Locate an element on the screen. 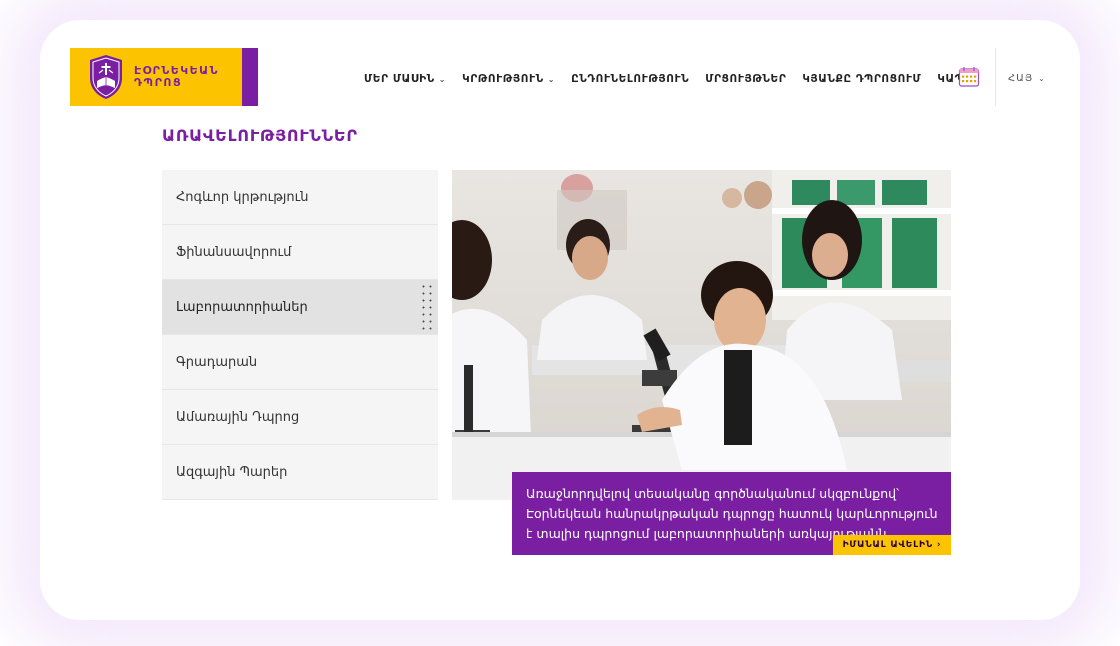 This screenshot has width=1120, height=646. nav-item-admission: ԸՆԴՈՒՆԵԼՈՒԹՅՈՒՆ is located at coordinates (630, 79).